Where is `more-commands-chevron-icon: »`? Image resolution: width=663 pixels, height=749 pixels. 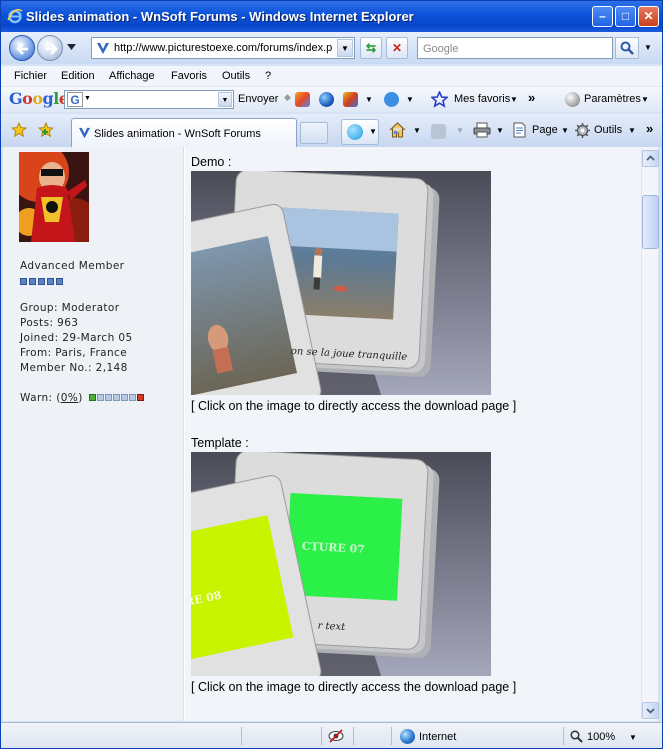
more-commands-chevron-icon: » is located at coordinates (649, 128).